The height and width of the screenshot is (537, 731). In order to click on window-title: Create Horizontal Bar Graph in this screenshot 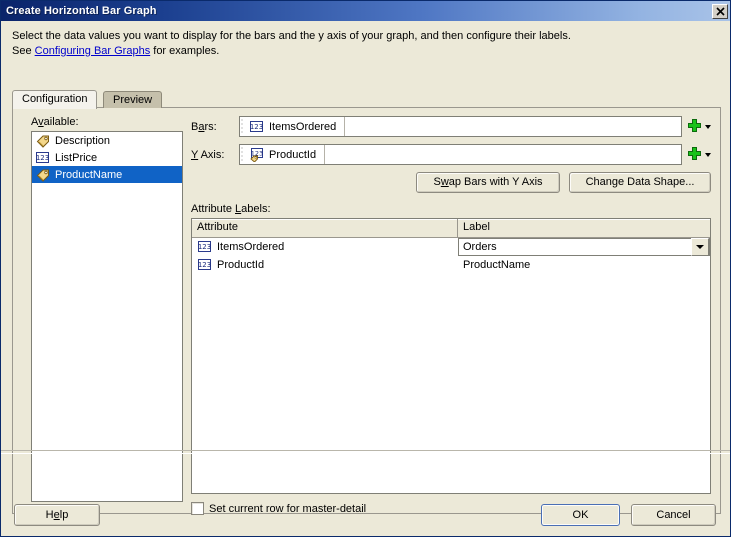, I will do `click(81, 11)`.